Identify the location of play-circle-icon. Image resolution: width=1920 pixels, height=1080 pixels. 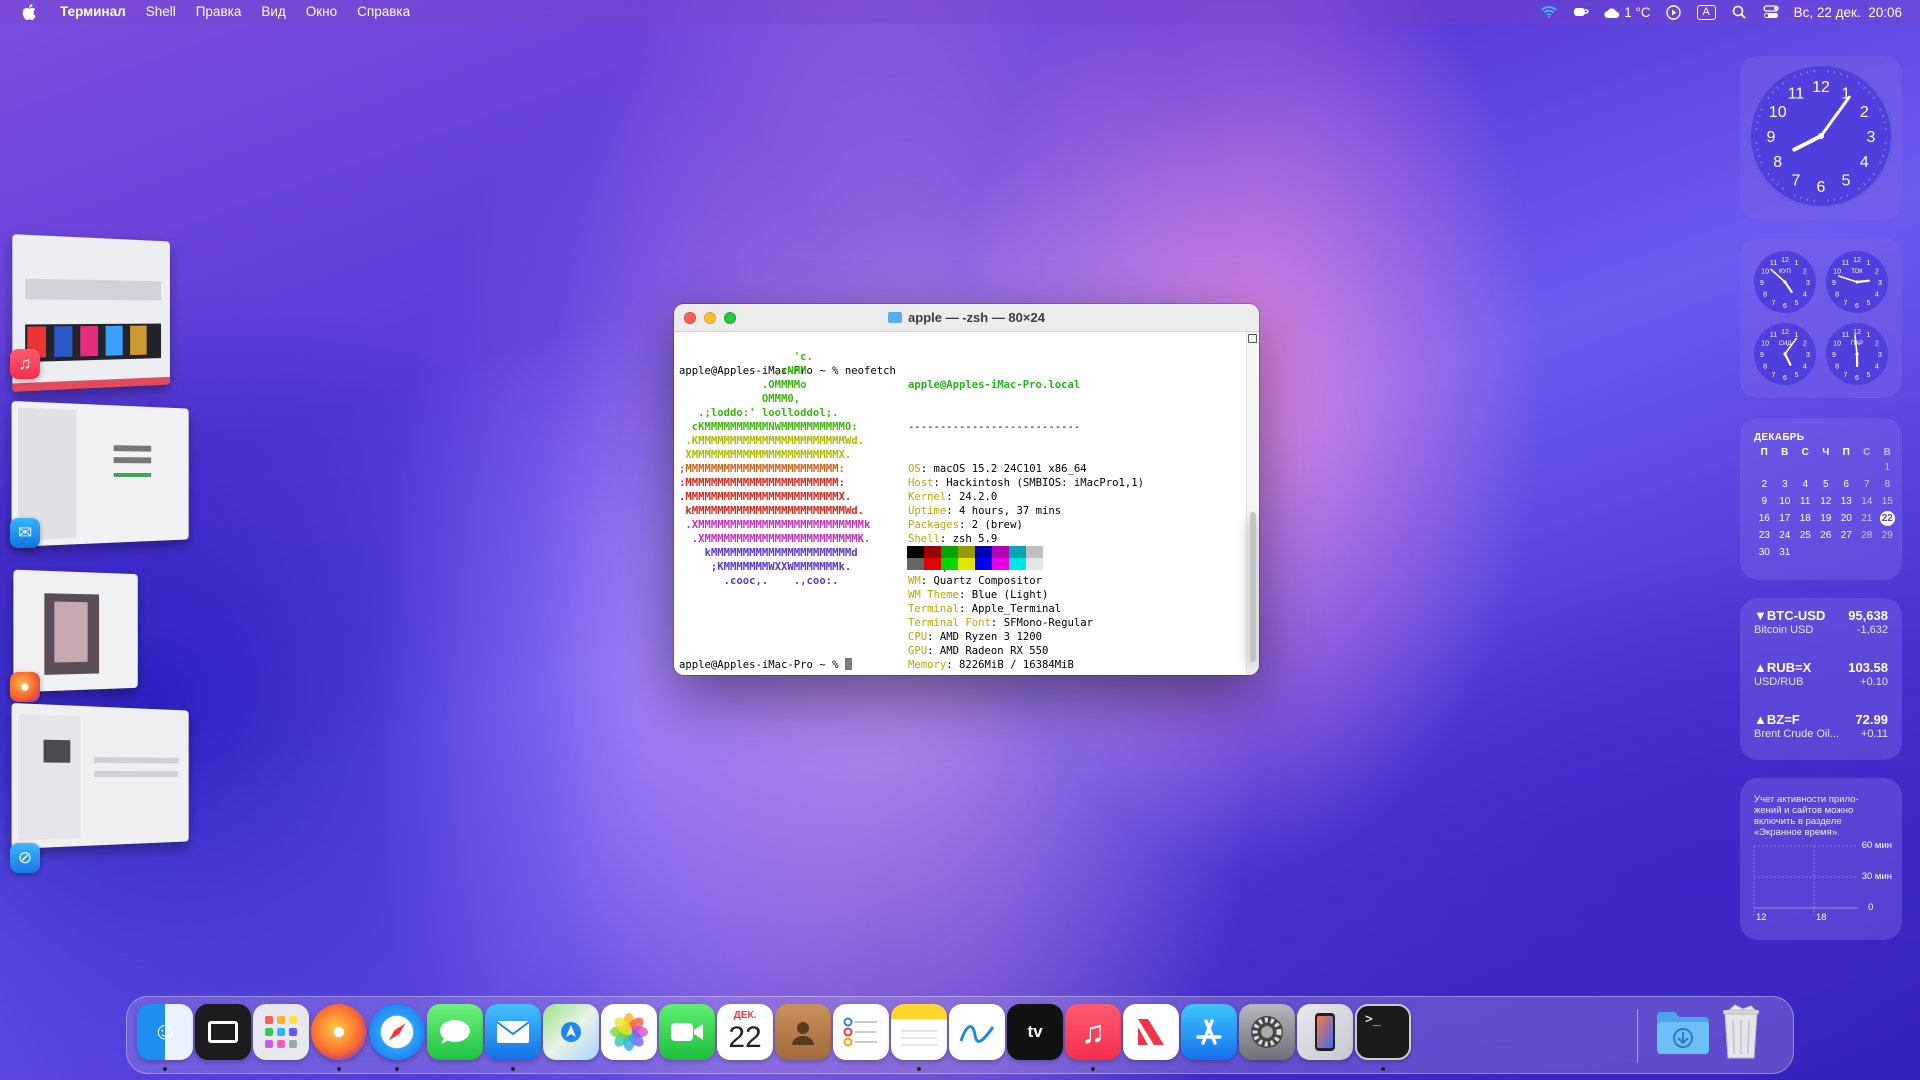
(1674, 12).